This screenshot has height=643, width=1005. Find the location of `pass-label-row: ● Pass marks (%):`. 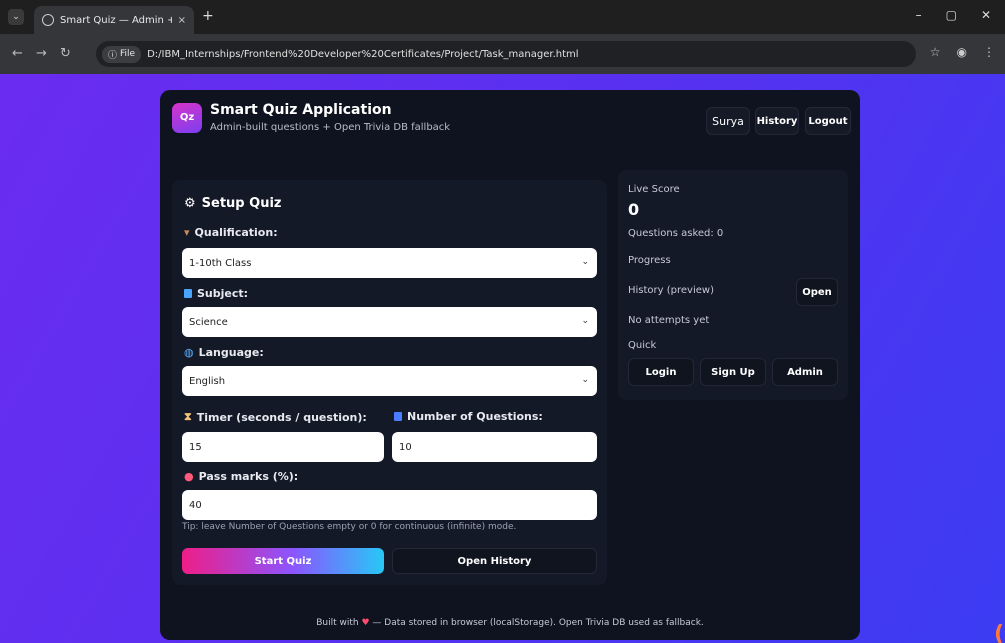

pass-label-row: ● Pass marks (%): is located at coordinates (241, 476).